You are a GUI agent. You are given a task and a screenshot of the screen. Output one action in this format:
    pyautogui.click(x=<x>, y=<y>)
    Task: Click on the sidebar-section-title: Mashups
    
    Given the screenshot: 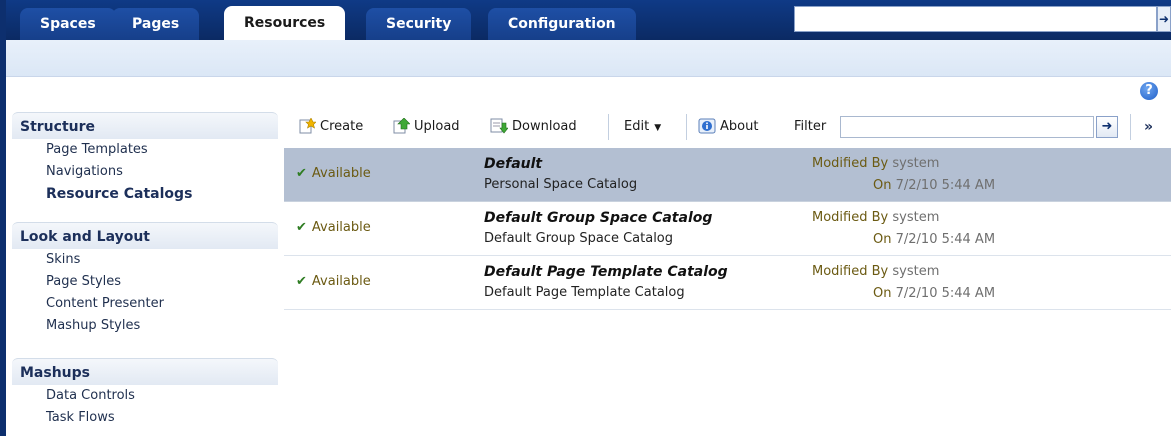 What is the action you would take?
    pyautogui.click(x=145, y=371)
    